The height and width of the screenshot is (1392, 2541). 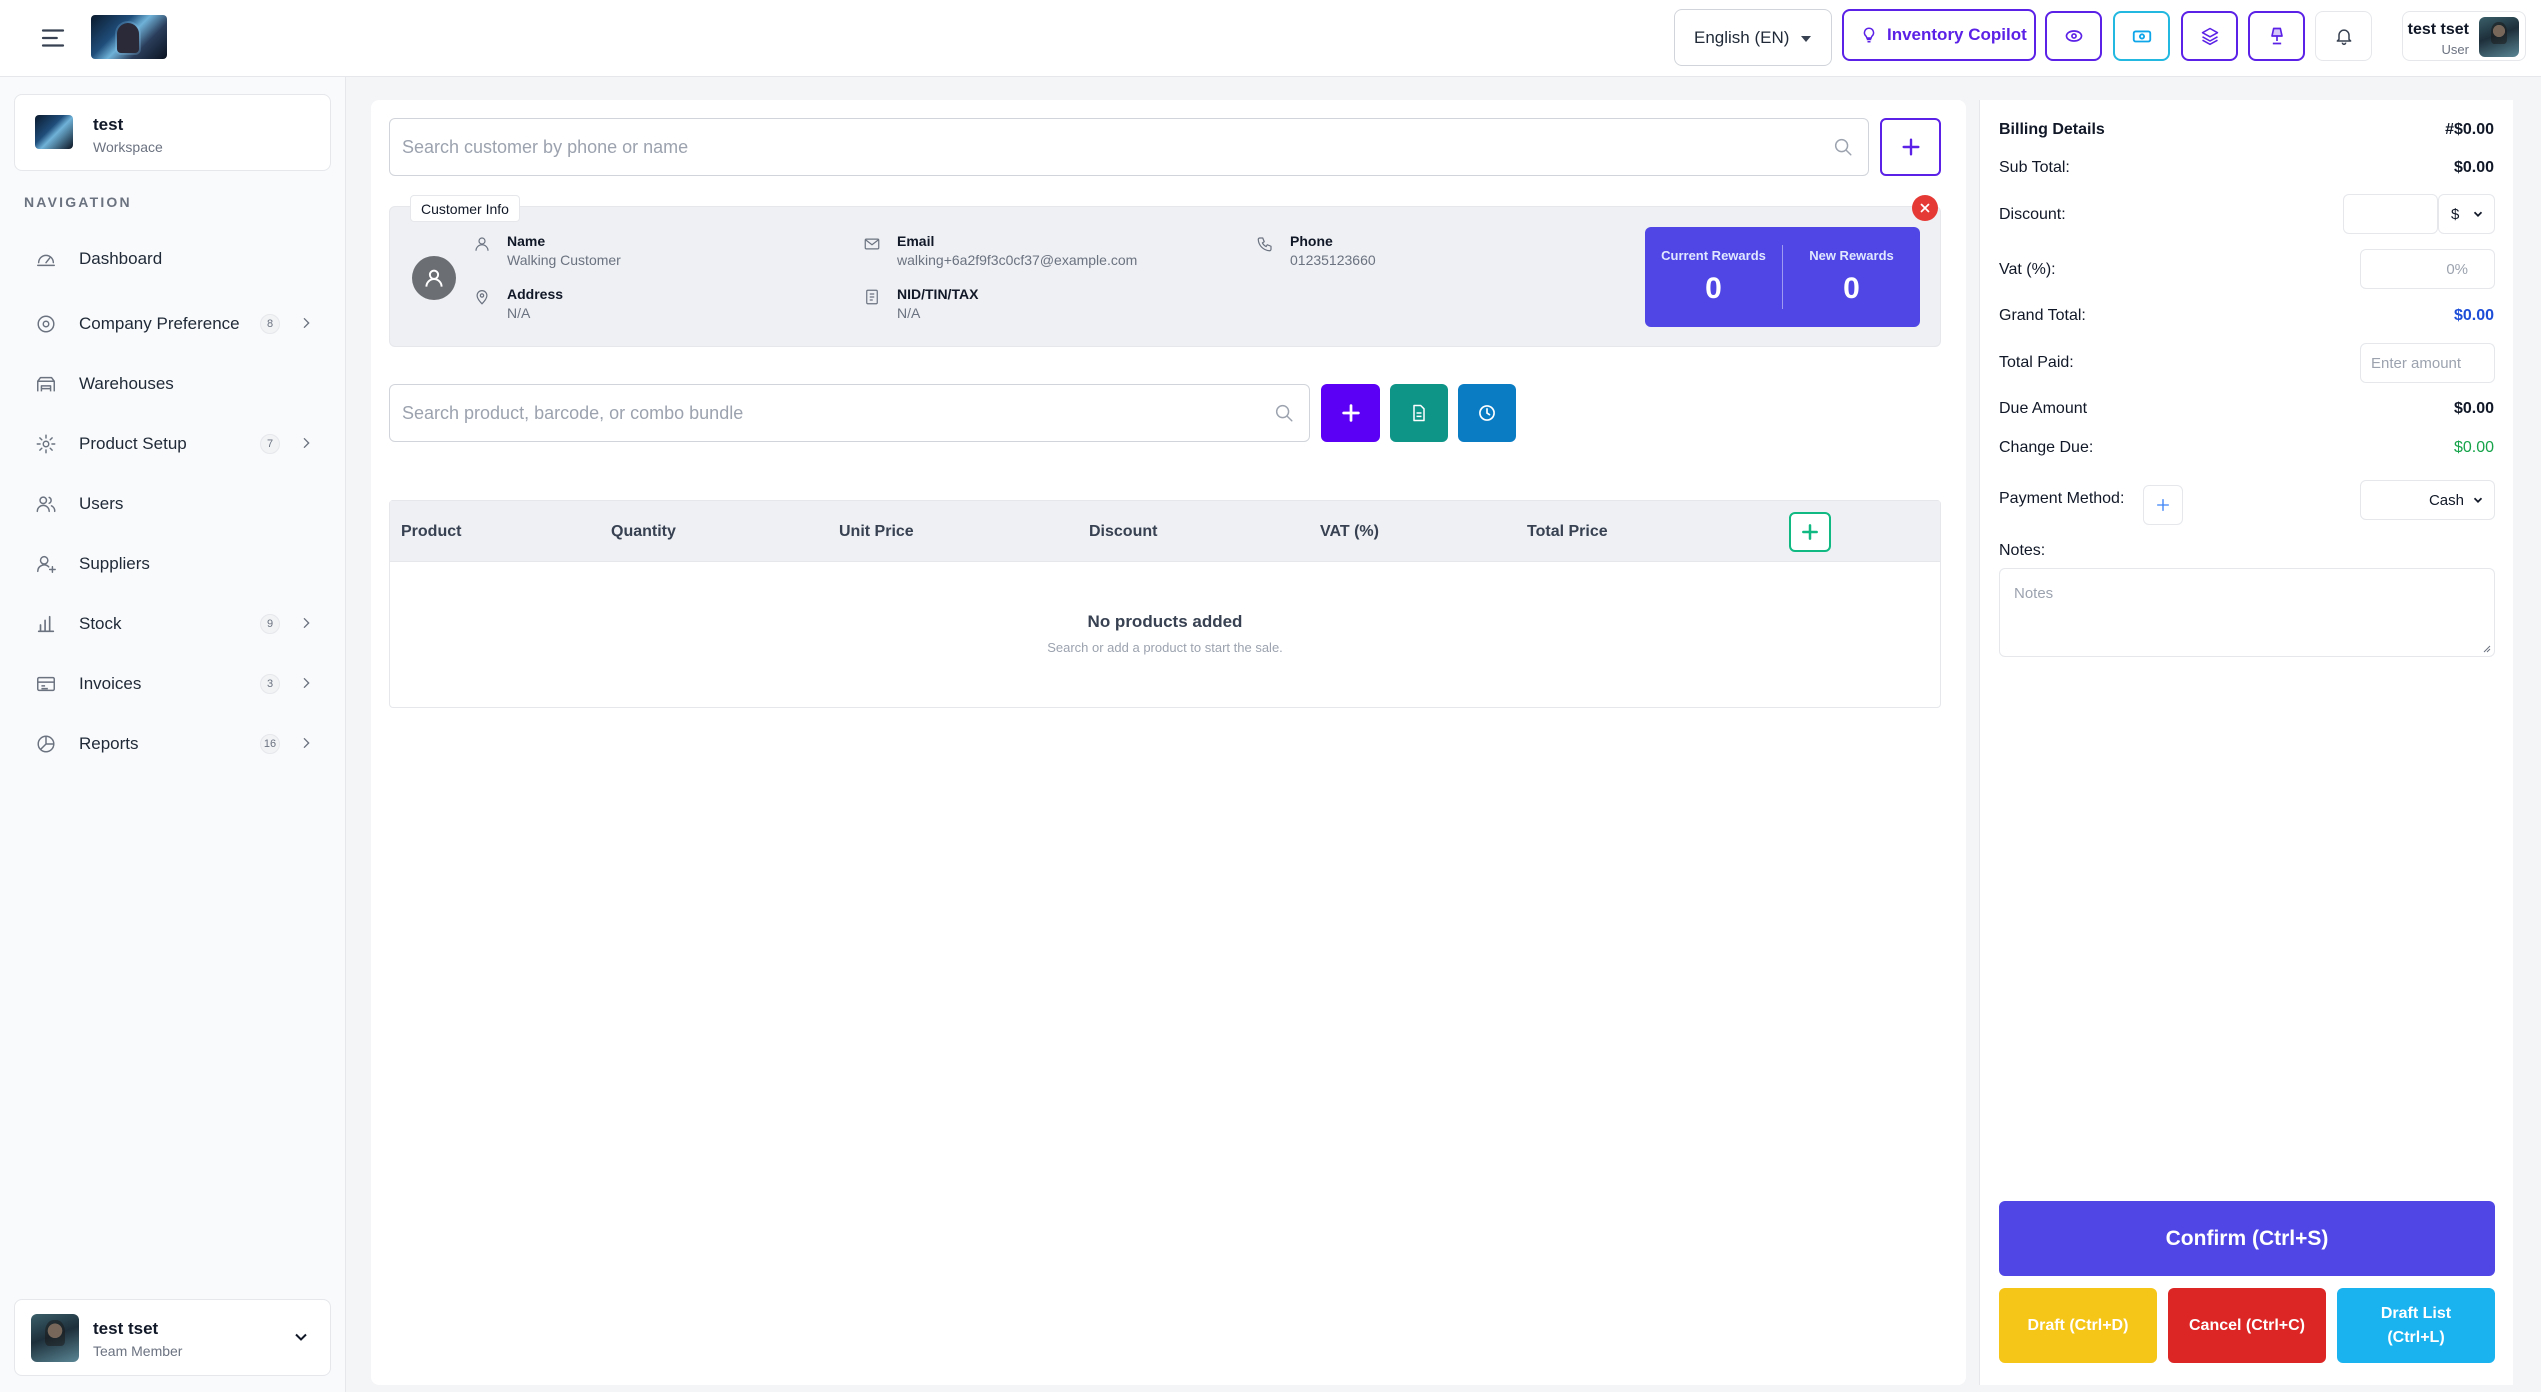 I want to click on menu-toggle-button, so click(x=53, y=38).